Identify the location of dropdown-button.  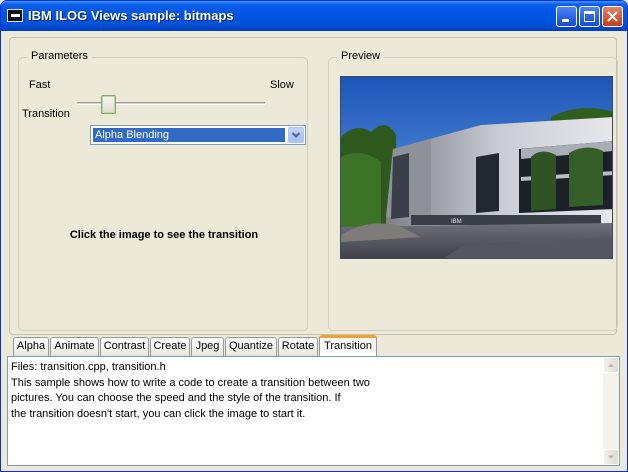
(296, 135).